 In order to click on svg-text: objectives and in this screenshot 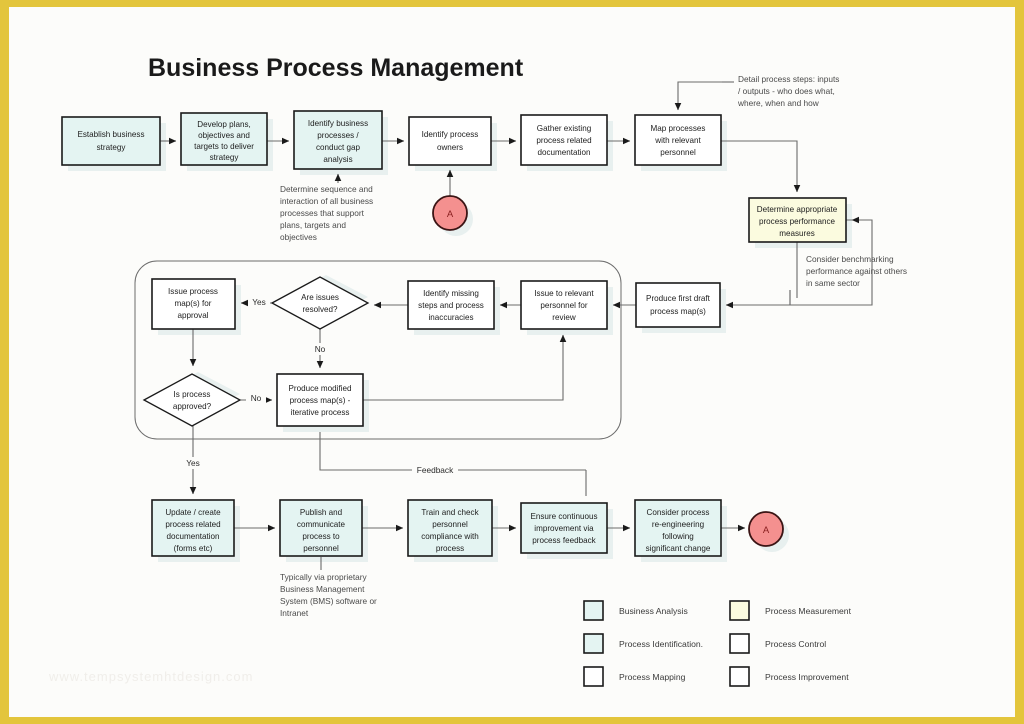, I will do `click(224, 135)`.